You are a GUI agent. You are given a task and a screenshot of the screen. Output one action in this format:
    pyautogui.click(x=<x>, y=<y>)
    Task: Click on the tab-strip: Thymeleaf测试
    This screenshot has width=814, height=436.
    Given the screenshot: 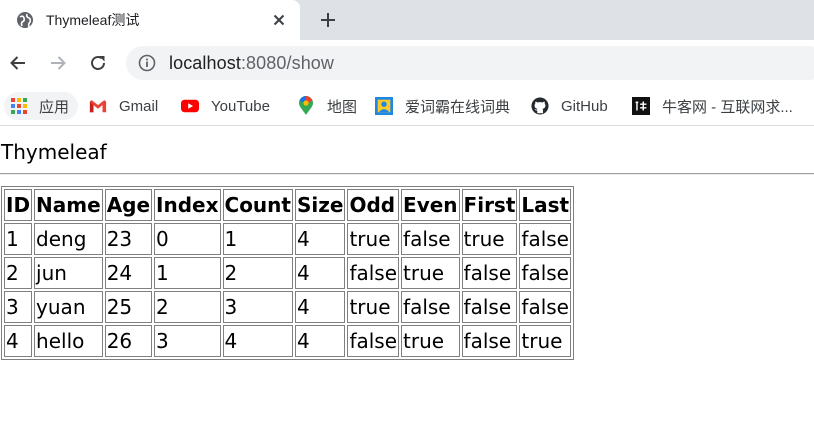 What is the action you would take?
    pyautogui.click(x=407, y=20)
    